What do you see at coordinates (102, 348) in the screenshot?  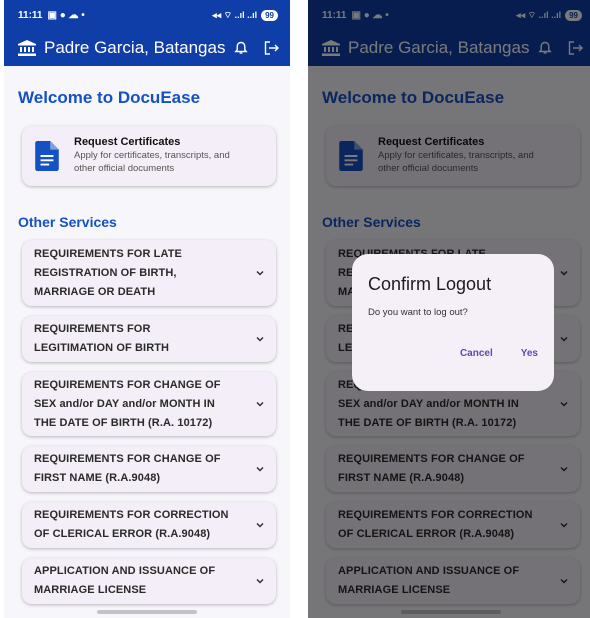 I see `label-line: LEGITIMATION OF BIRTH` at bounding box center [102, 348].